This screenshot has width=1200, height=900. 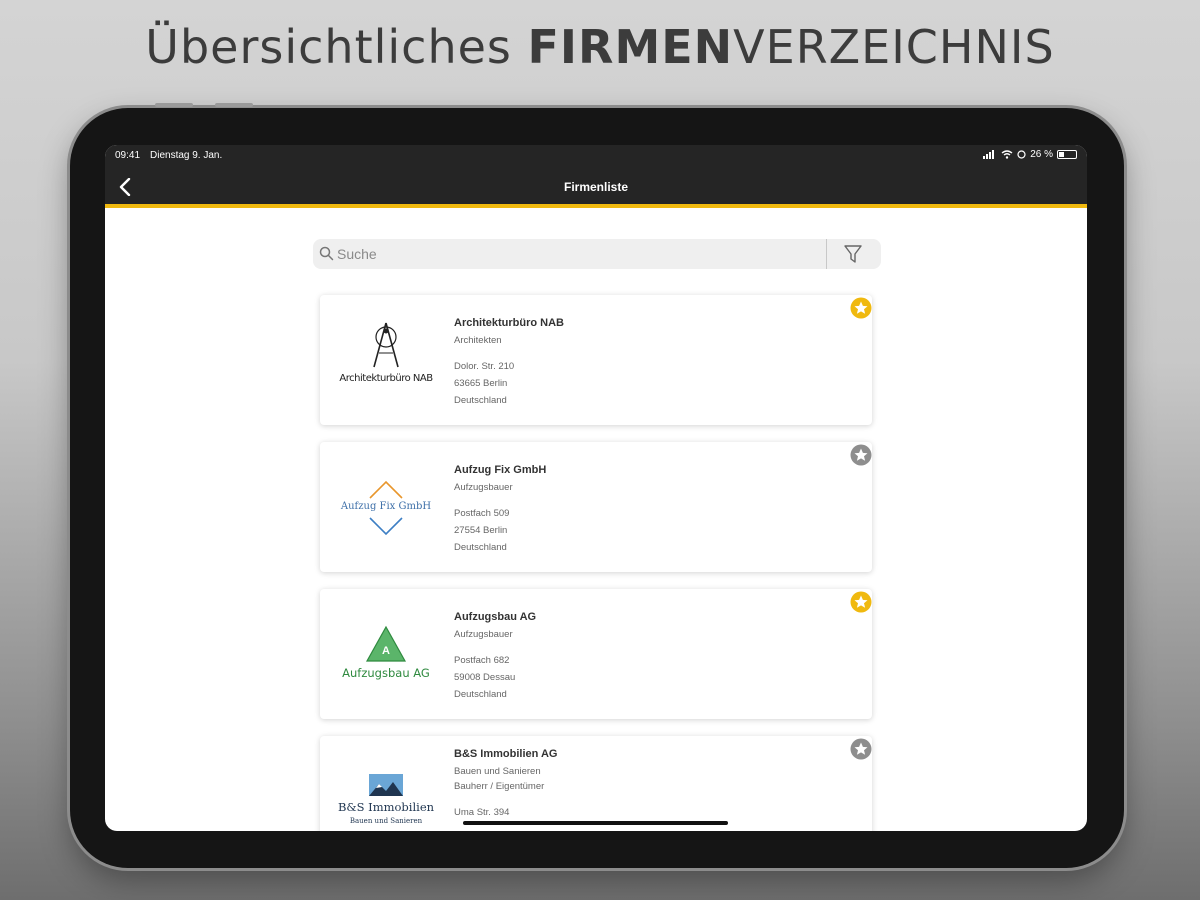 I want to click on headline-regular: Übersichtliches, so click(x=336, y=47).